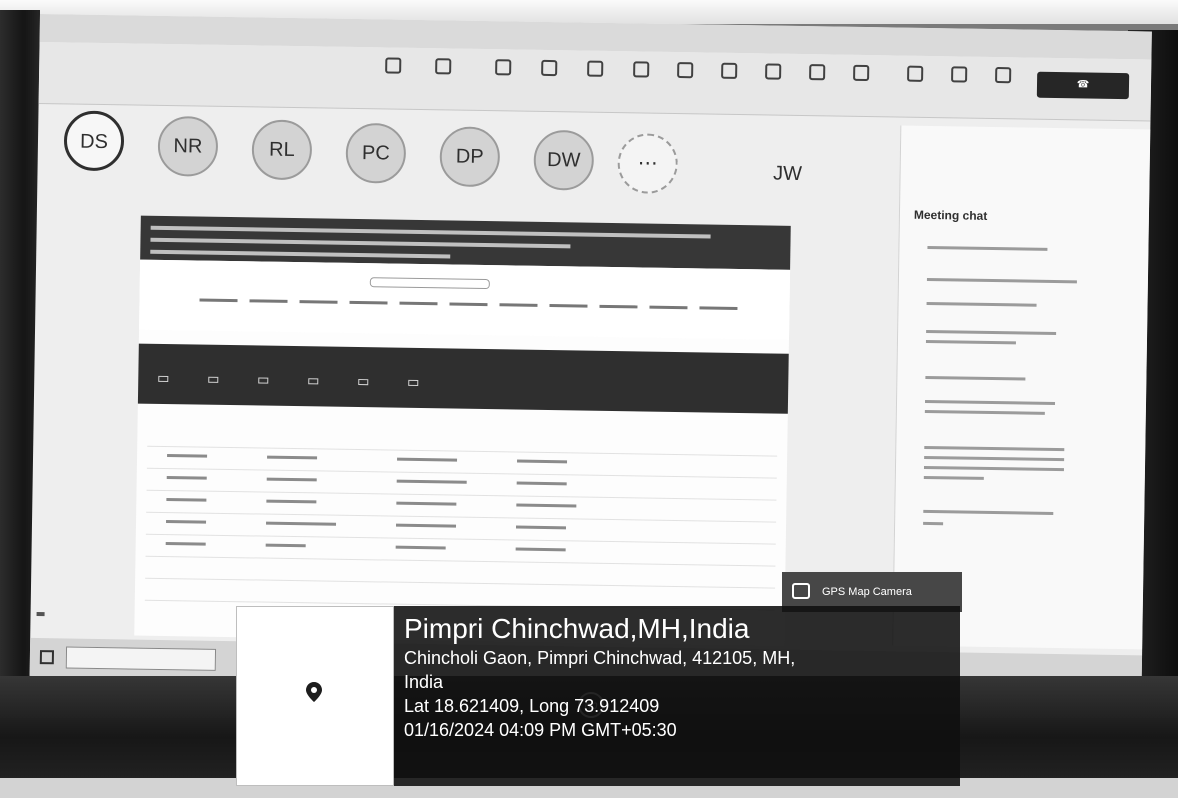 The image size is (1178, 798). I want to click on meeting-chat-panel: Meeting chat, so click(1021, 387).